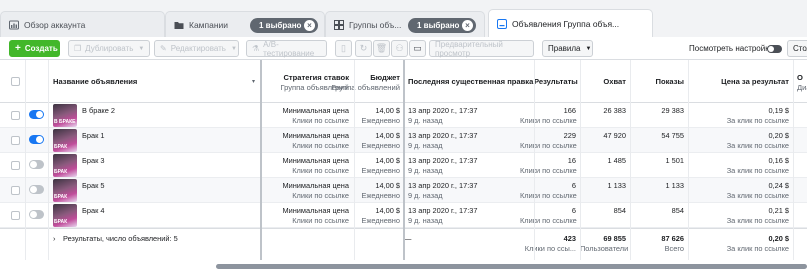 Image resolution: width=807 pixels, height=279 pixels. What do you see at coordinates (364, 83) in the screenshot?
I see `col-budget: Бюджет Группа объявлений` at bounding box center [364, 83].